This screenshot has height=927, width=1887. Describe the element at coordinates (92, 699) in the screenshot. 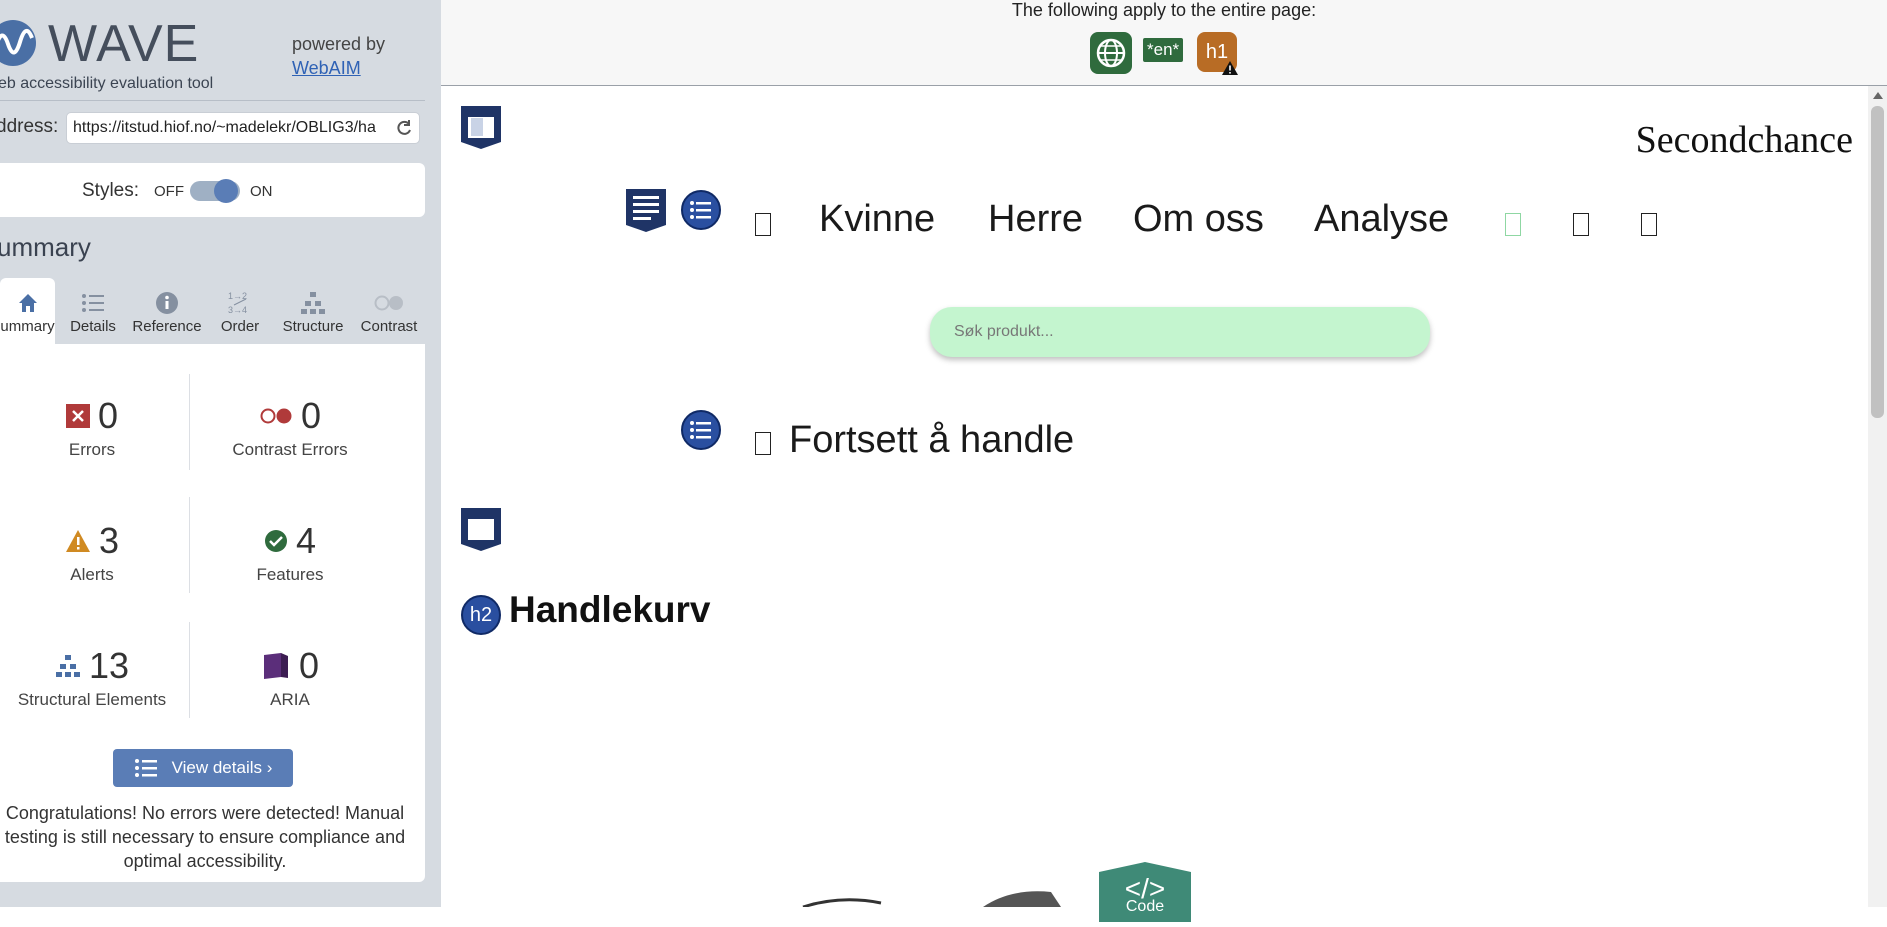

I see `structural-label: Structural Elements` at that location.